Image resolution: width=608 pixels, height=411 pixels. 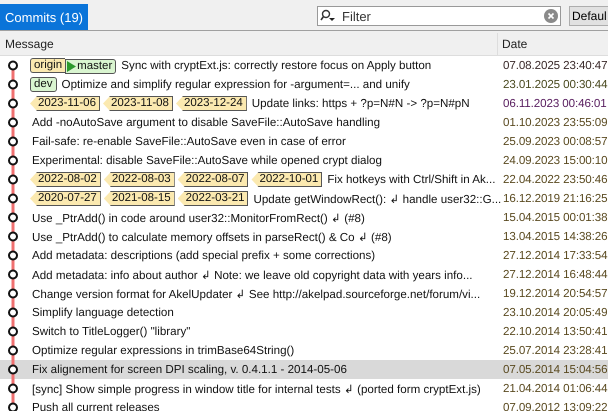 I want to click on commit-message: Push all current releases, so click(x=95, y=406).